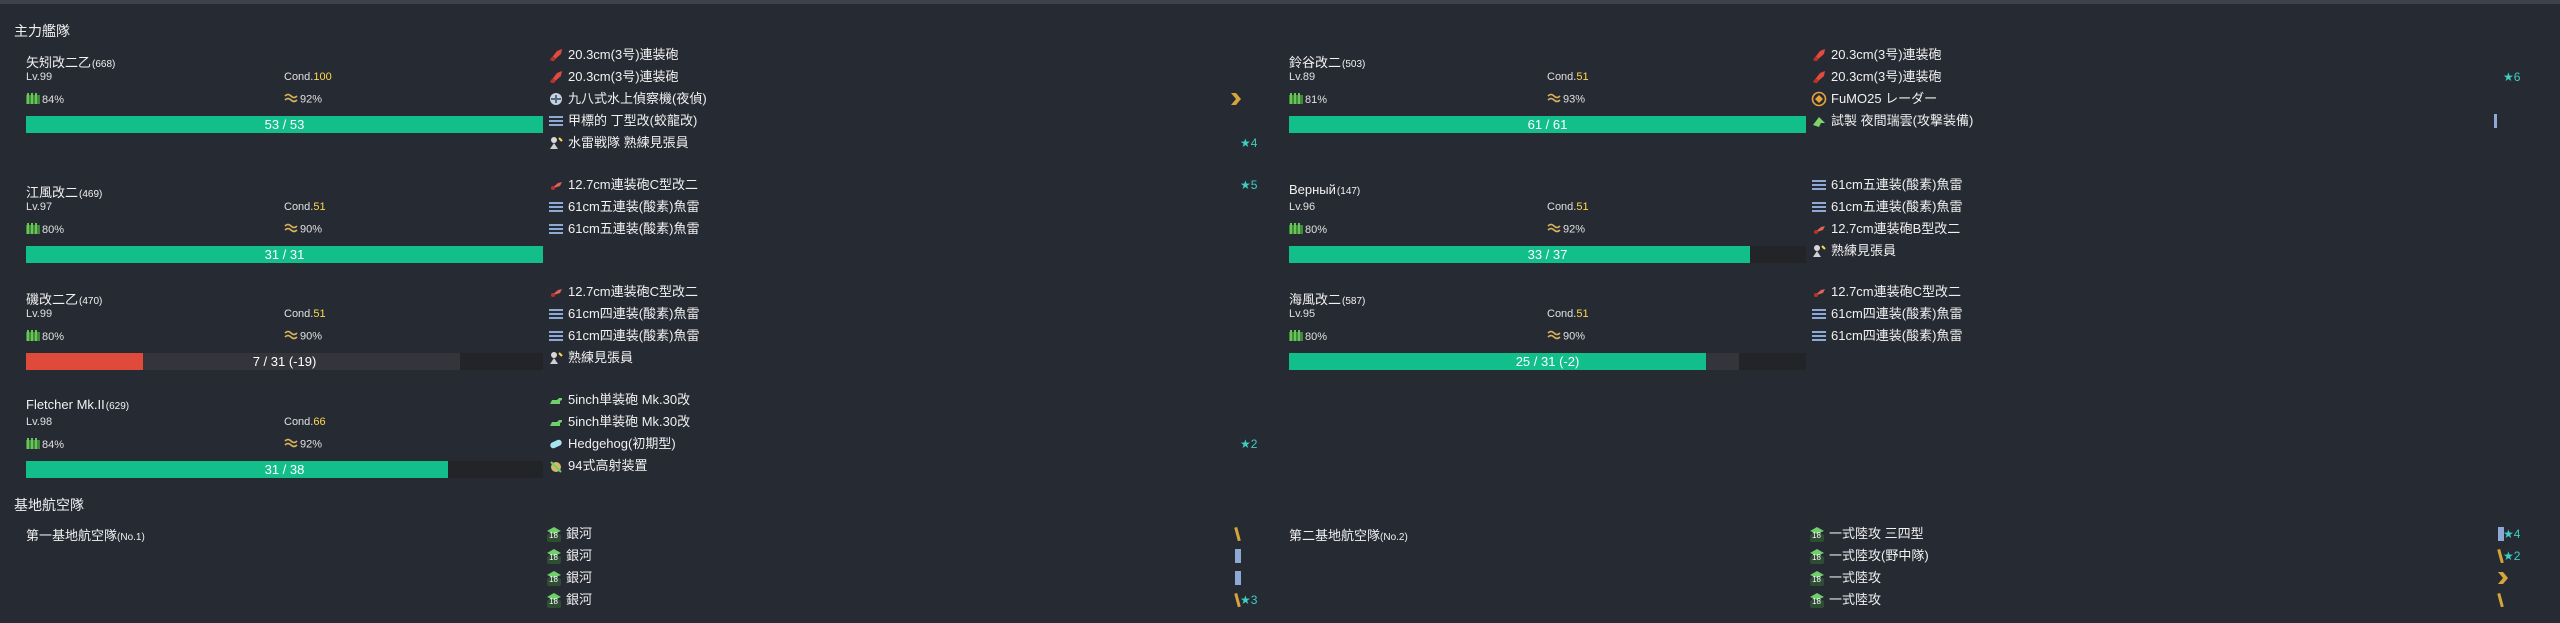 The height and width of the screenshot is (623, 2560). I want to click on cond-value: 51, so click(319, 207).